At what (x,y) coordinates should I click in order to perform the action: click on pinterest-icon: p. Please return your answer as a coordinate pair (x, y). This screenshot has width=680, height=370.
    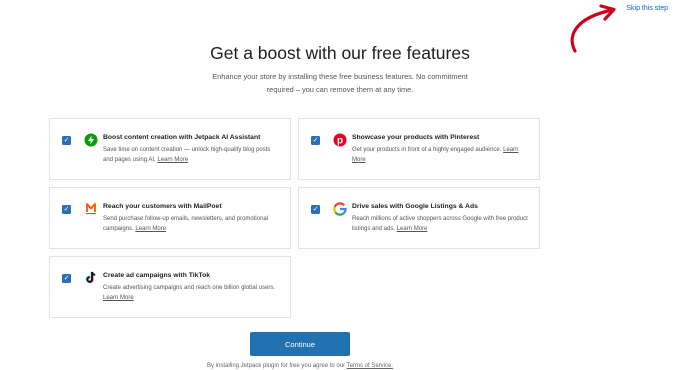
    Looking at the image, I should click on (340, 140).